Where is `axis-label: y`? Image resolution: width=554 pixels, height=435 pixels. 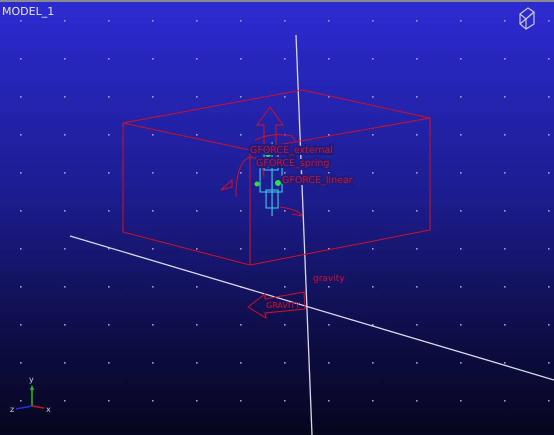 axis-label: y is located at coordinates (31, 379).